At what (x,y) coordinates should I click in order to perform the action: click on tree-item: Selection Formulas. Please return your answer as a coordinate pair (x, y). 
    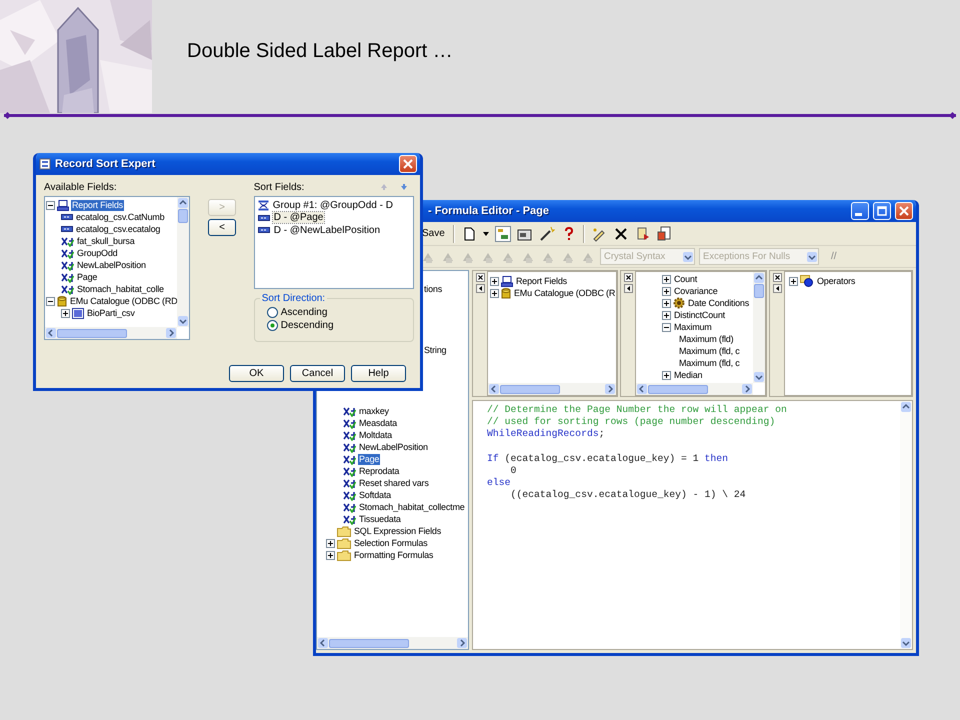
    Looking at the image, I should click on (390, 543).